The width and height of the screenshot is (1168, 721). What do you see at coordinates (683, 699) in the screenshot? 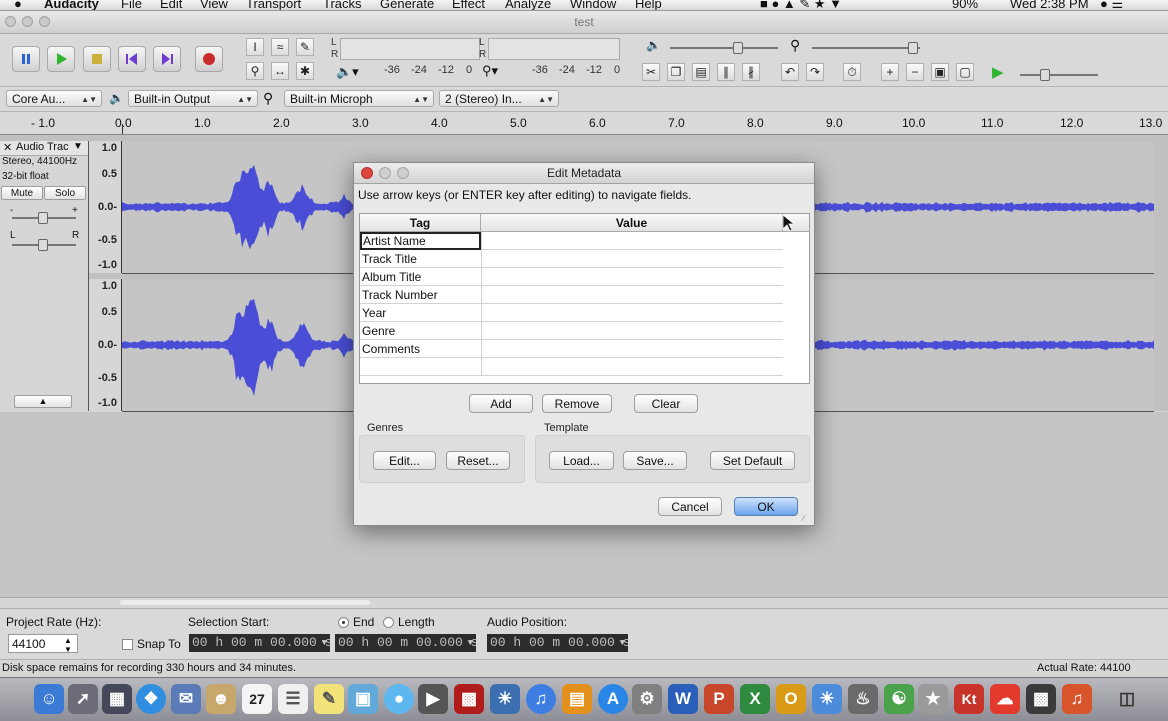
I see `word-icon: W` at bounding box center [683, 699].